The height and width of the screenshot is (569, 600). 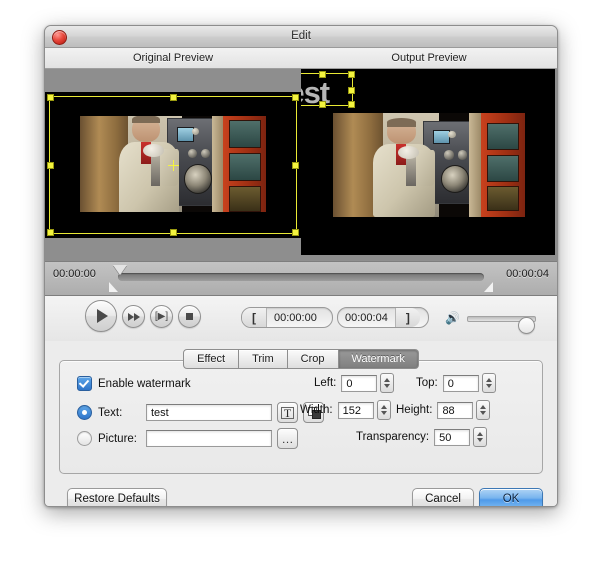 I want to click on left-stepper, so click(x=387, y=383).